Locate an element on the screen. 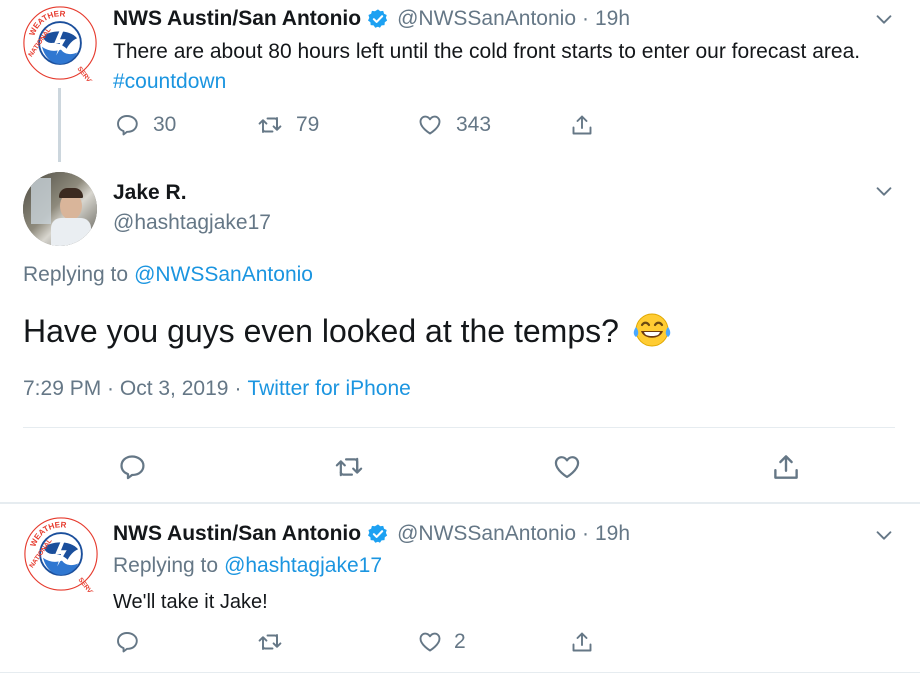 This screenshot has height=683, width=920. tears-of-joy-icon is located at coordinates (652, 330).